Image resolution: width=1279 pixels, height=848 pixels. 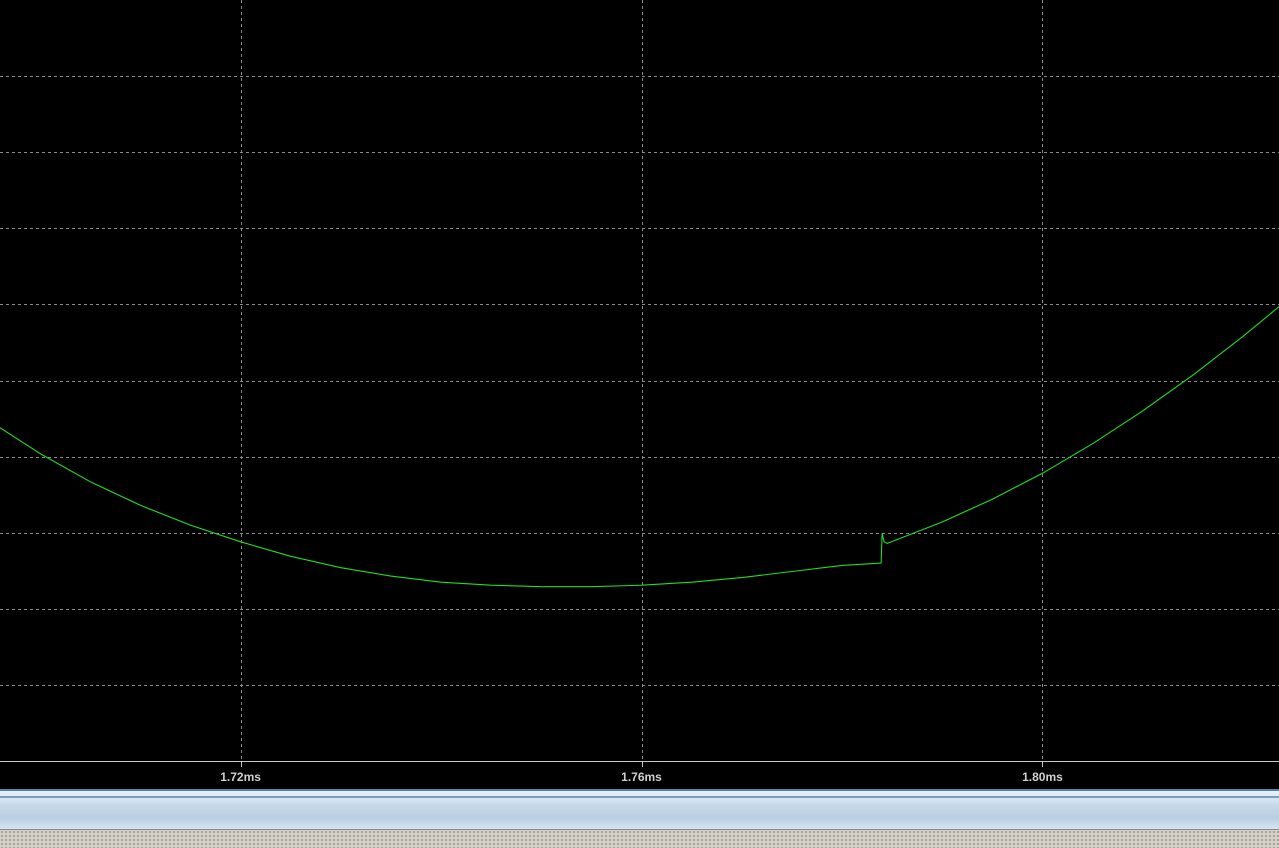 What do you see at coordinates (639, 797) in the screenshot?
I see `scrollbar-track` at bounding box center [639, 797].